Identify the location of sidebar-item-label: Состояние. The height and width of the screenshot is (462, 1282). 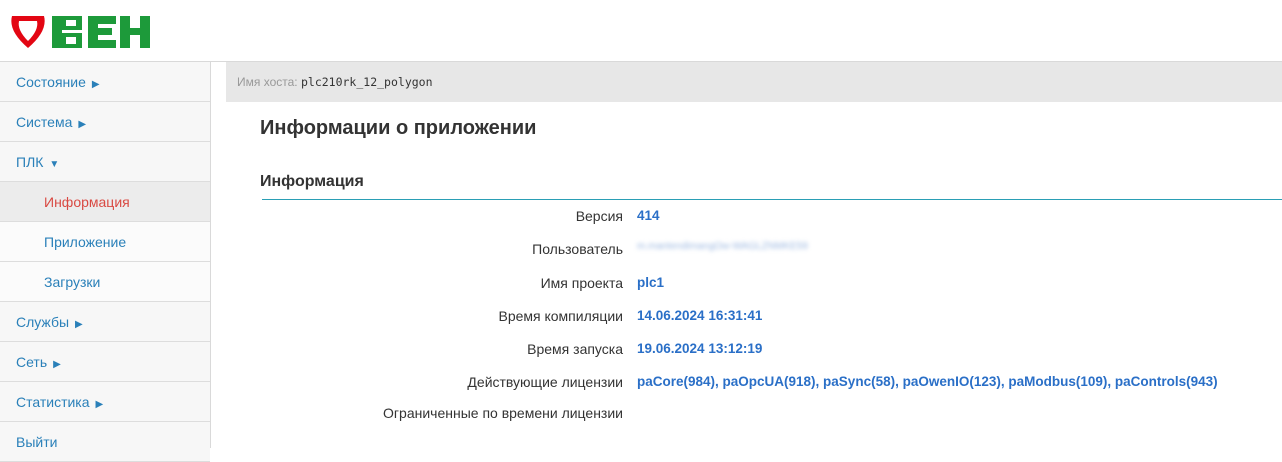
(51, 82).